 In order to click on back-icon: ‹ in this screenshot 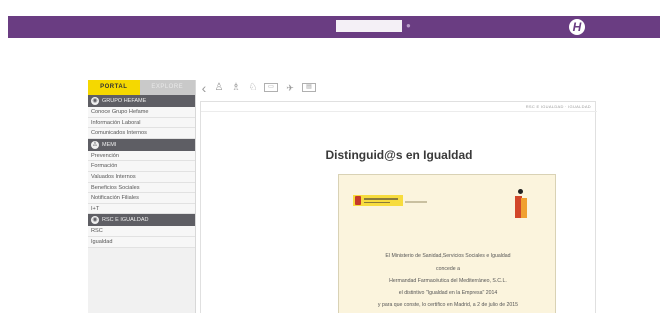, I will do `click(204, 88)`.